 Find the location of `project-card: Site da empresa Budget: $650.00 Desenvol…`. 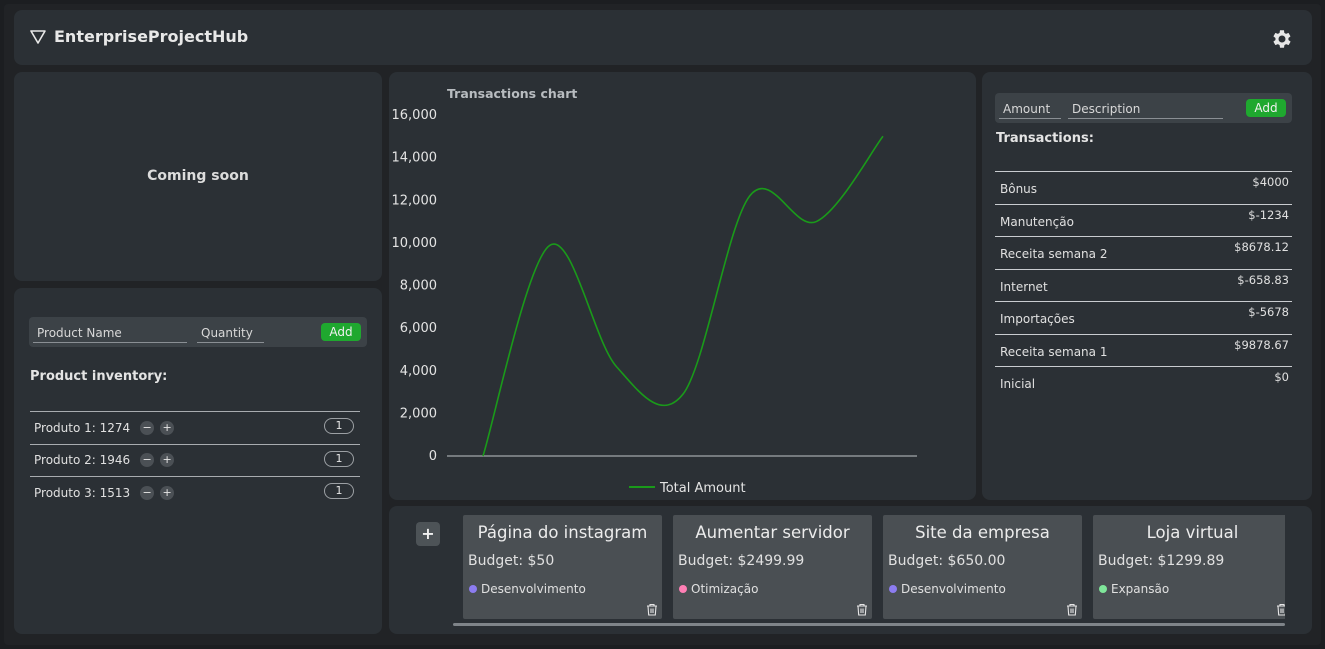

project-card: Site da empresa Budget: $650.00 Desenvol… is located at coordinates (982, 567).